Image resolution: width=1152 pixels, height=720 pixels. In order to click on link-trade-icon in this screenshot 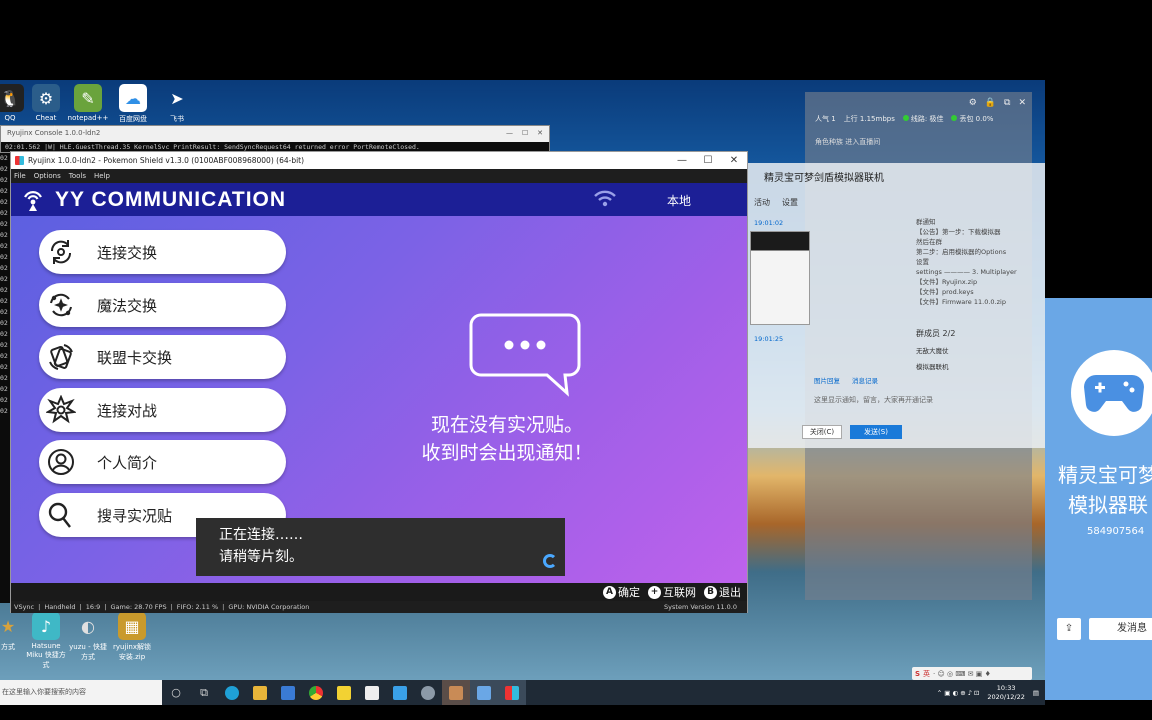, I will do `click(61, 252)`.